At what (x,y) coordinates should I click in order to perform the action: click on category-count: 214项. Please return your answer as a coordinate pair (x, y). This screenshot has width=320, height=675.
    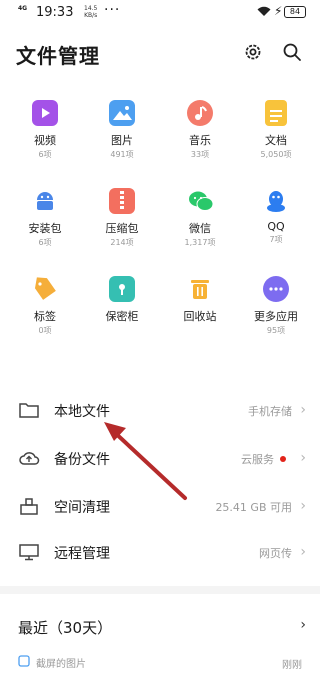
    Looking at the image, I should click on (122, 242).